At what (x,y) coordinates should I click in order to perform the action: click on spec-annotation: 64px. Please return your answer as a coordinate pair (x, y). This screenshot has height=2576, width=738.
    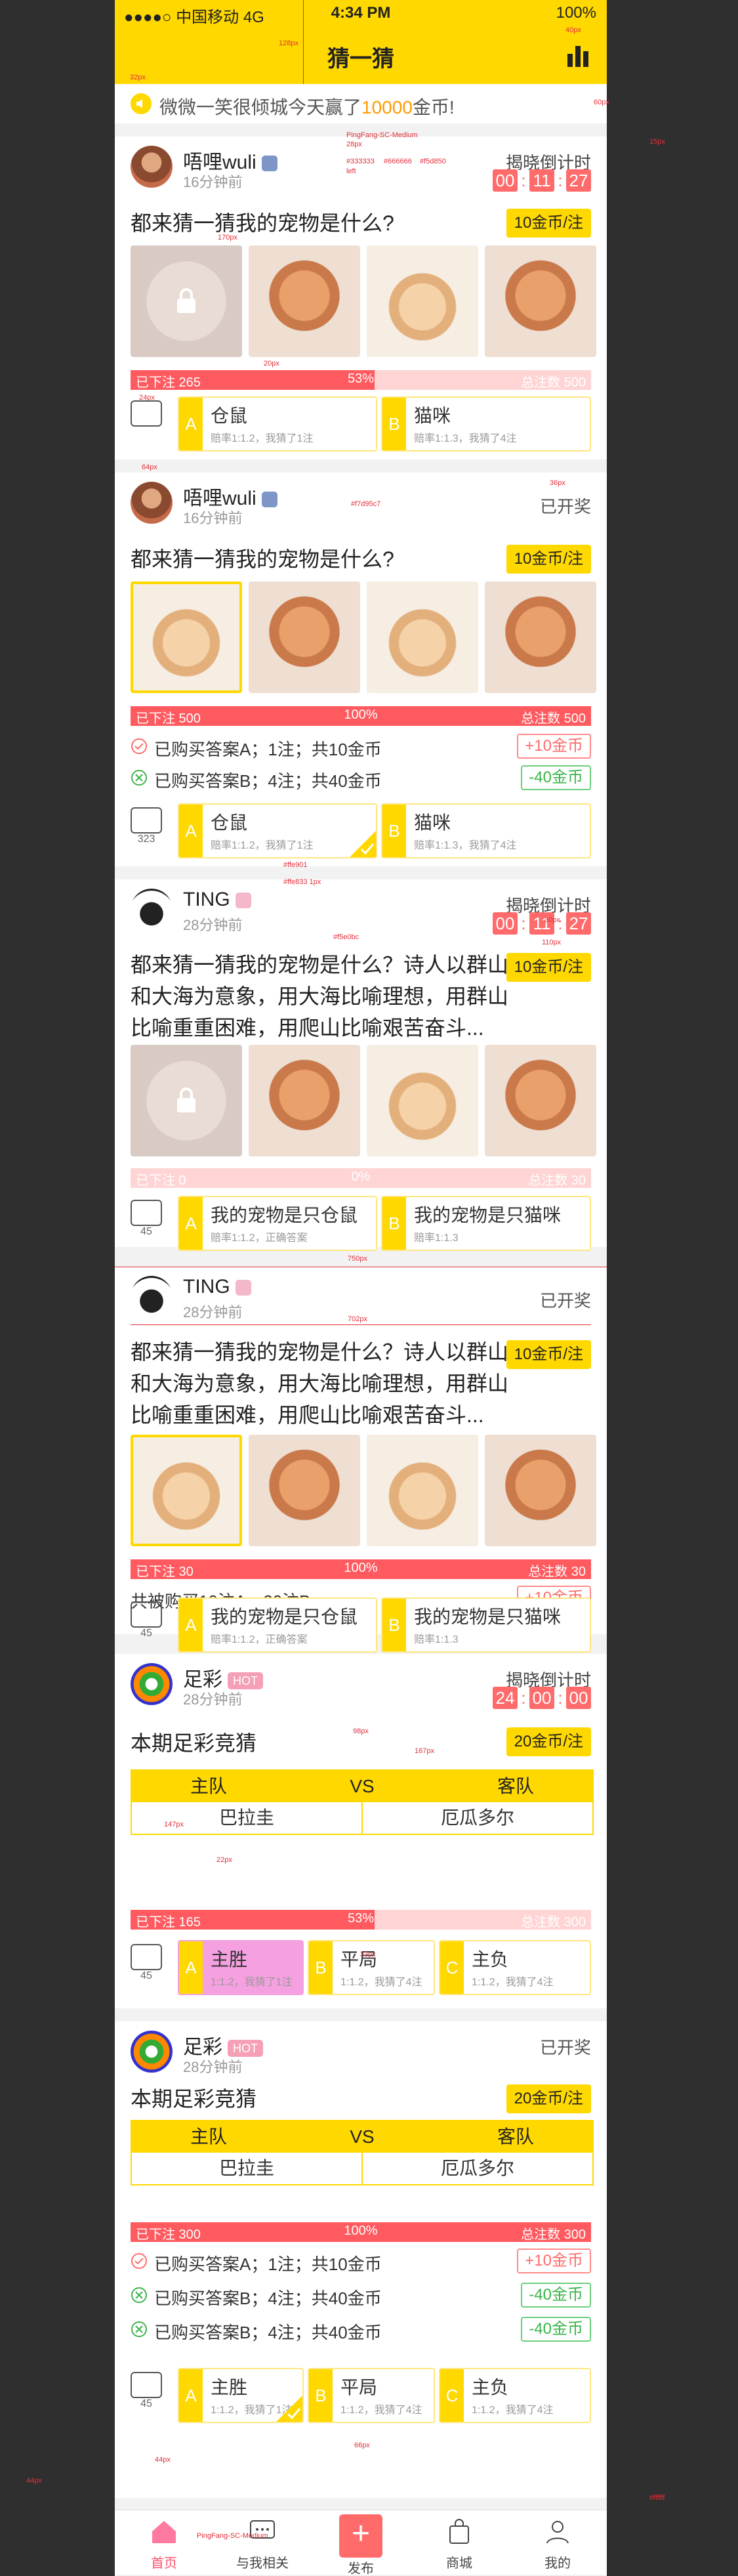
    Looking at the image, I should click on (149, 467).